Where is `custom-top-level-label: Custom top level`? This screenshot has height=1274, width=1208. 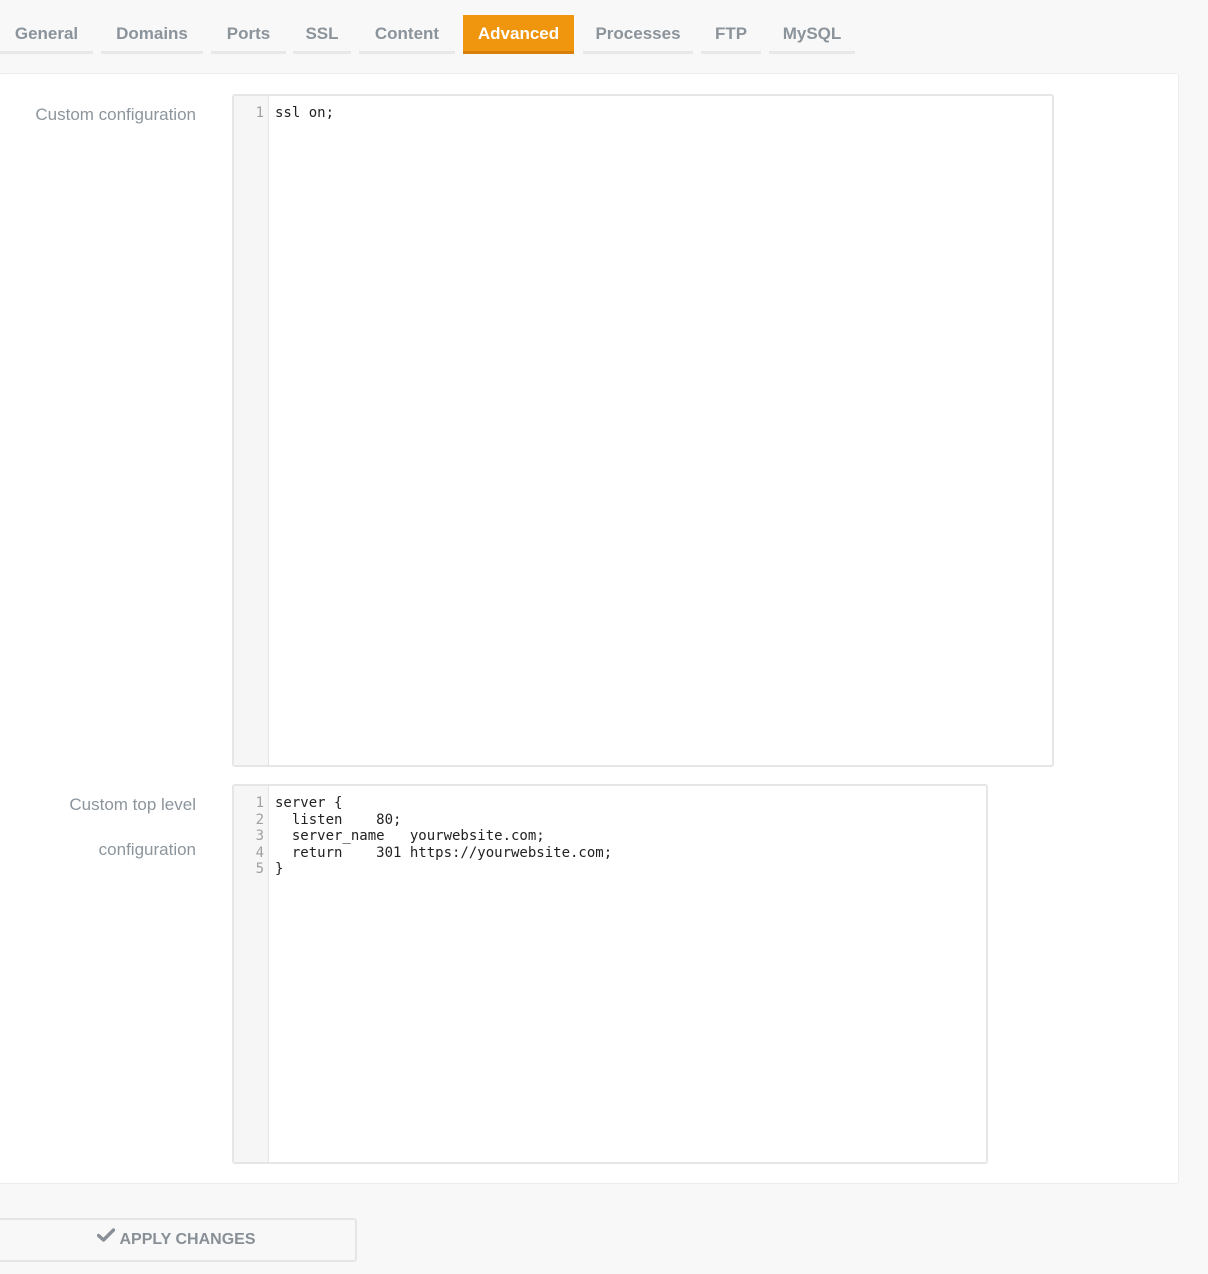
custom-top-level-label: Custom top level is located at coordinates (132, 804).